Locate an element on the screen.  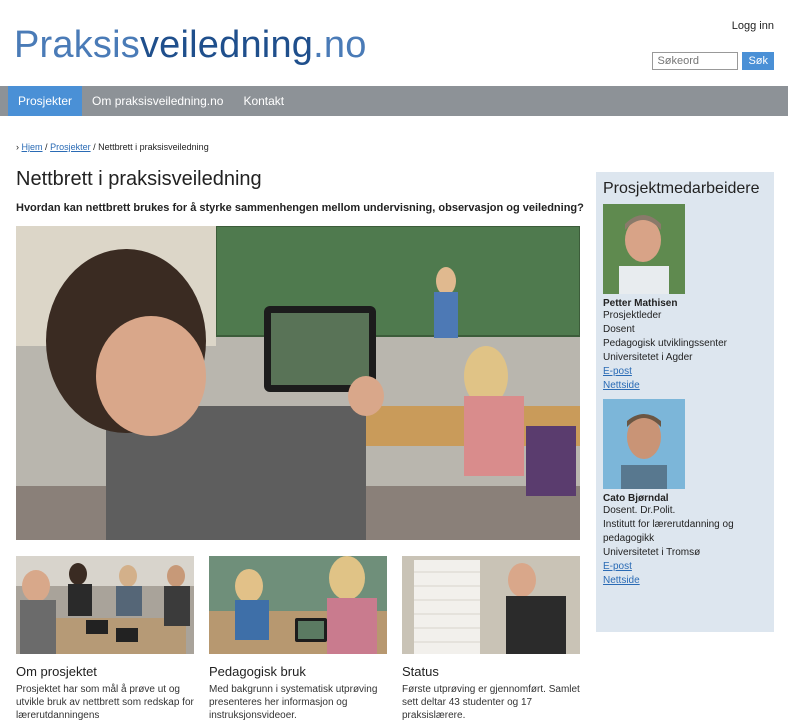
breadcrumb-projects: Prosjekter is located at coordinates (70, 147).